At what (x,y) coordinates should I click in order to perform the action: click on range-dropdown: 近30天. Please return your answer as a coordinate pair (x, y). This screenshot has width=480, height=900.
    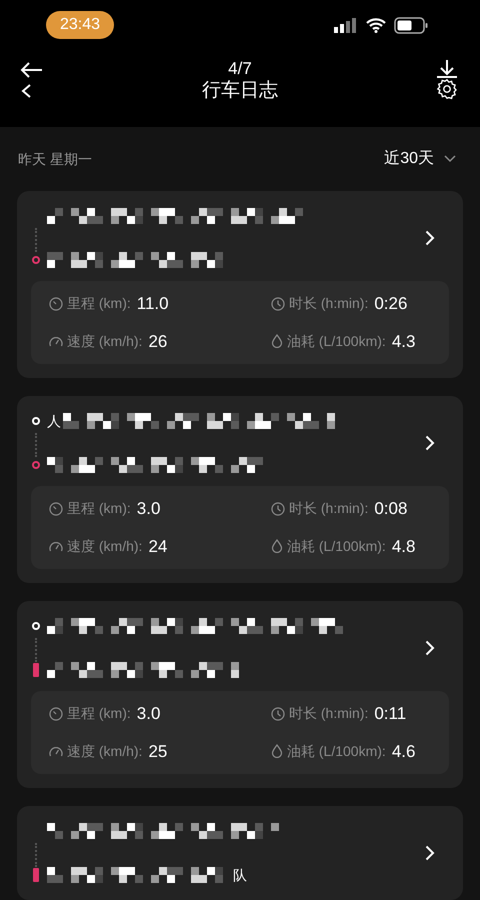
    Looking at the image, I should click on (420, 159).